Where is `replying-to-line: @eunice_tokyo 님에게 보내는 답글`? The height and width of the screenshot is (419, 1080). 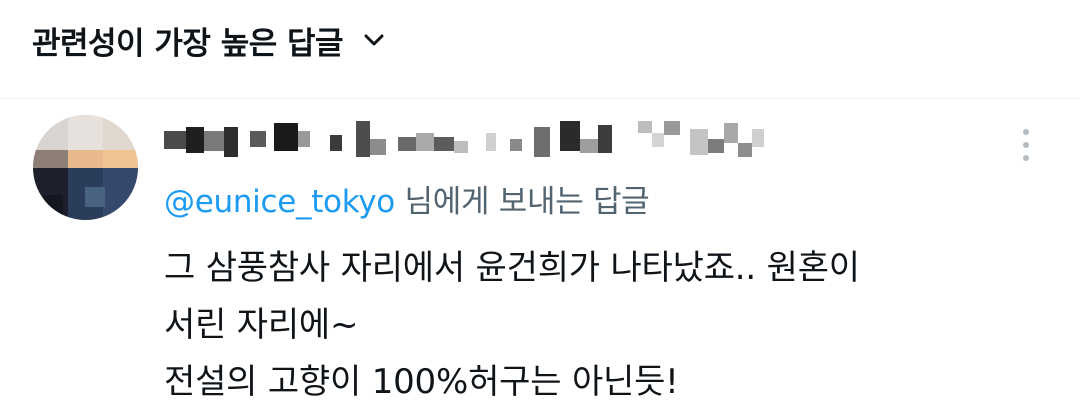
replying-to-line: @eunice_tokyo 님에게 보내는 답글 is located at coordinates (407, 202).